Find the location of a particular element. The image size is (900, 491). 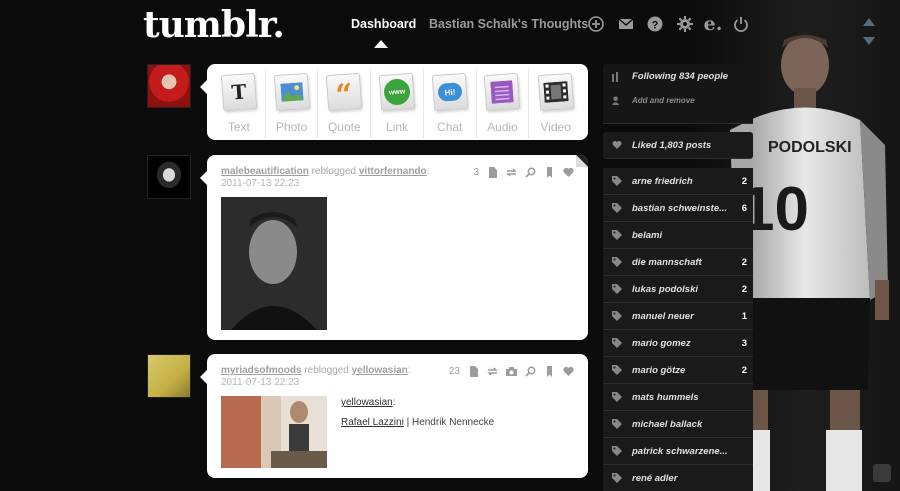

post-controls: 23 is located at coordinates (511, 371).